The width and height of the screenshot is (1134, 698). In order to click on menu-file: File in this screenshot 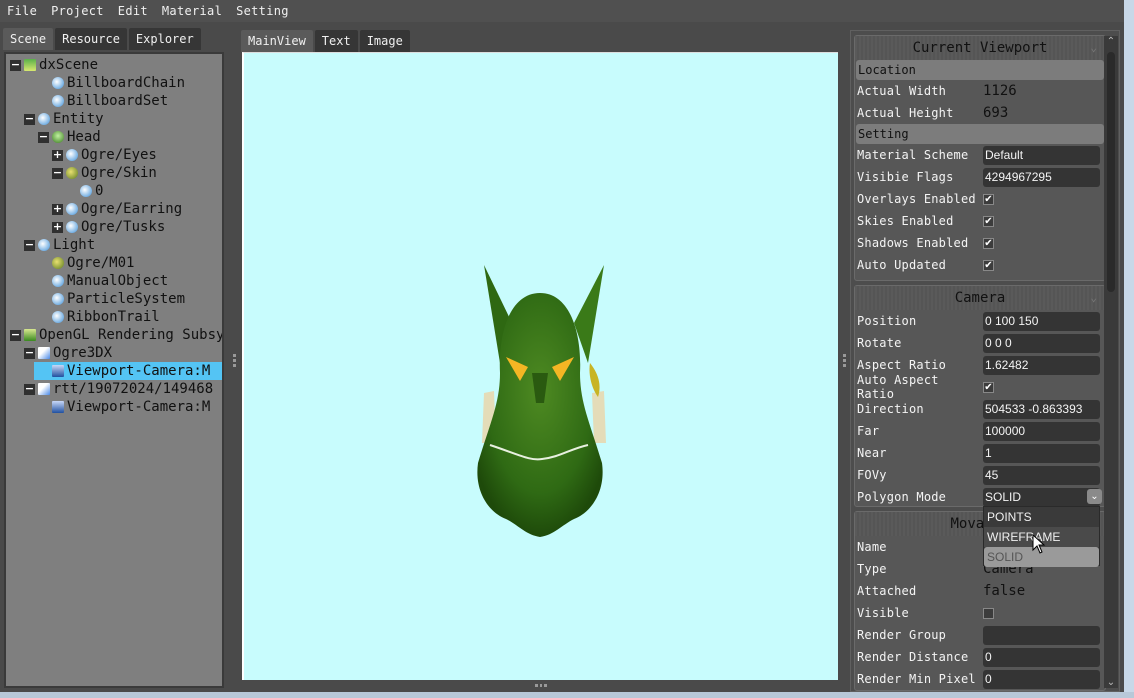, I will do `click(22, 11)`.